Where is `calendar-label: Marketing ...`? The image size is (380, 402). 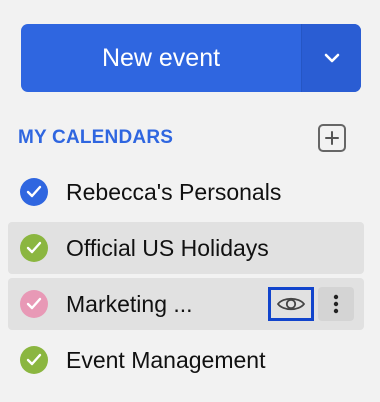
calendar-label: Marketing ... is located at coordinates (129, 303).